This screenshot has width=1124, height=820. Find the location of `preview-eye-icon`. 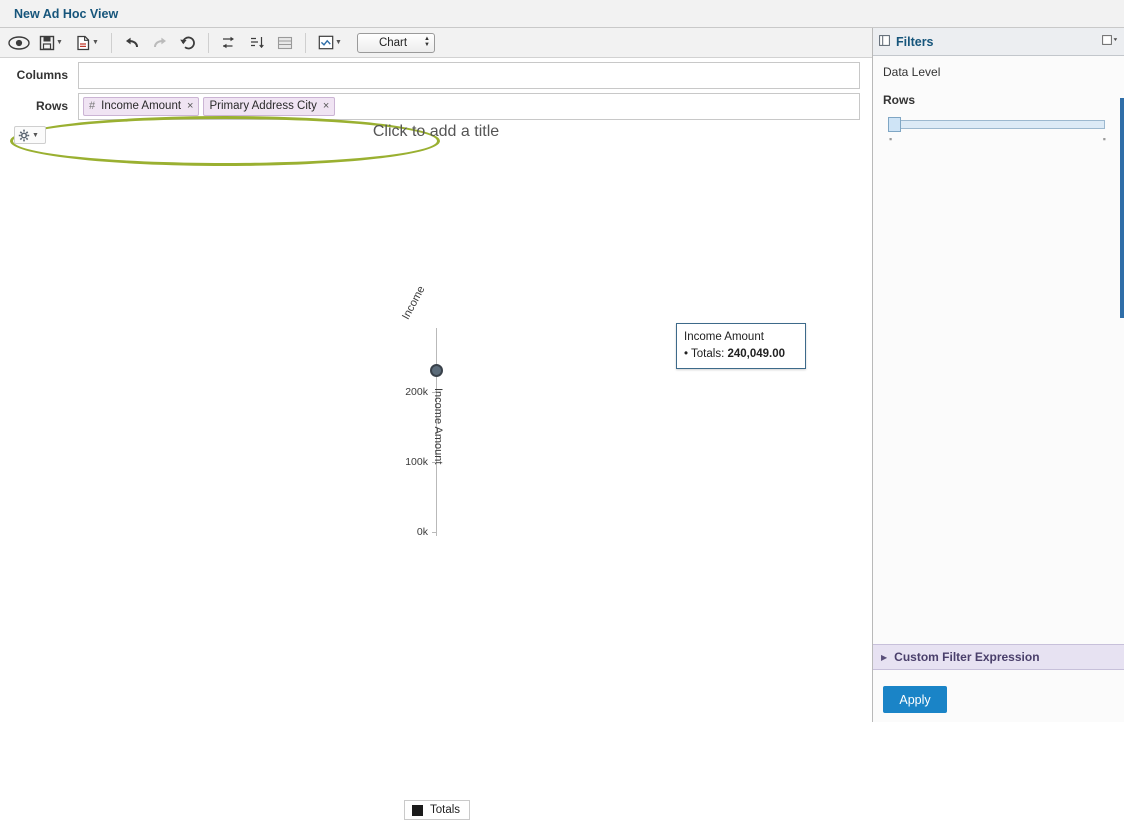

preview-eye-icon is located at coordinates (19, 43).